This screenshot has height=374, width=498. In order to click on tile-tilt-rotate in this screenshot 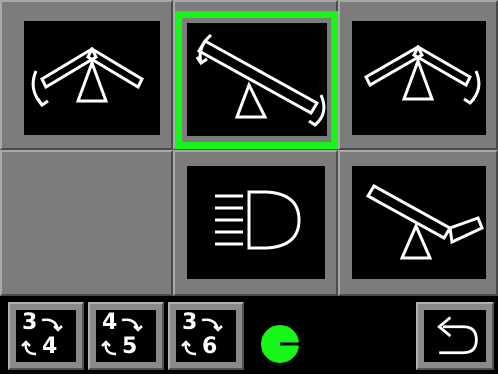, I will do `click(257, 79)`.